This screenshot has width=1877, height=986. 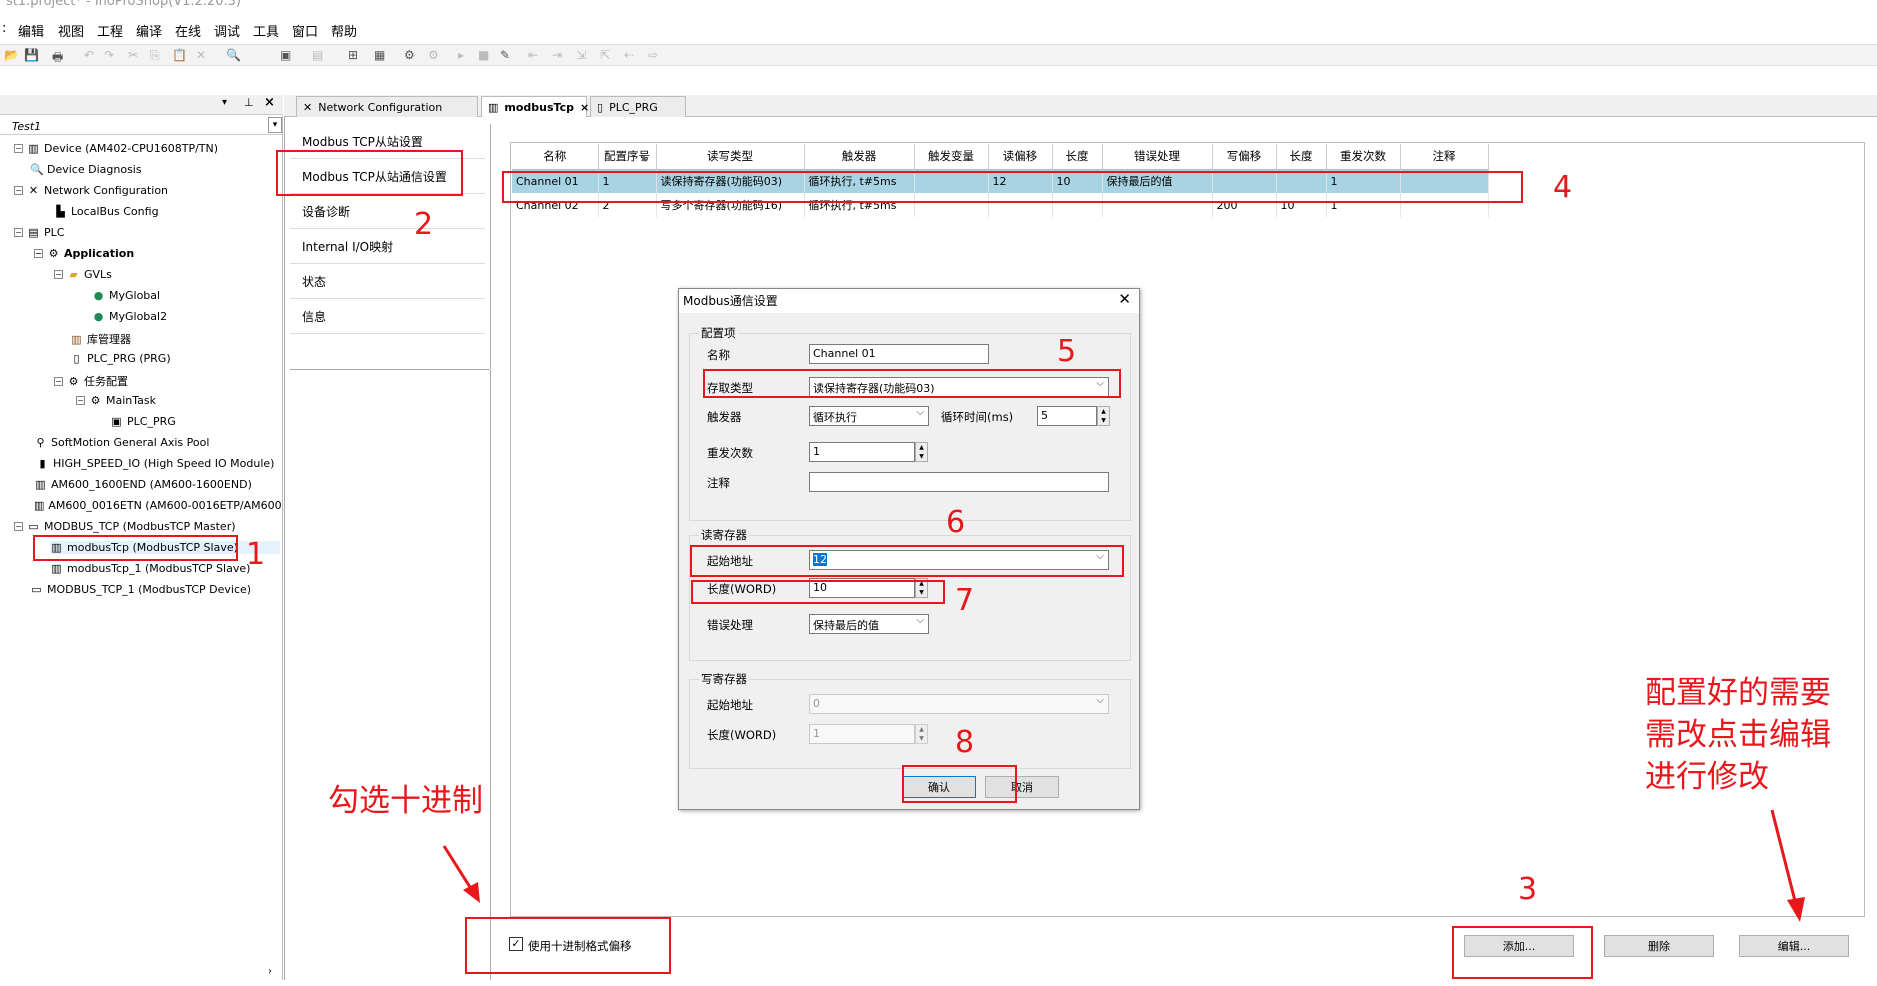 I want to click on annotation-arrows, so click(x=1123, y=865).